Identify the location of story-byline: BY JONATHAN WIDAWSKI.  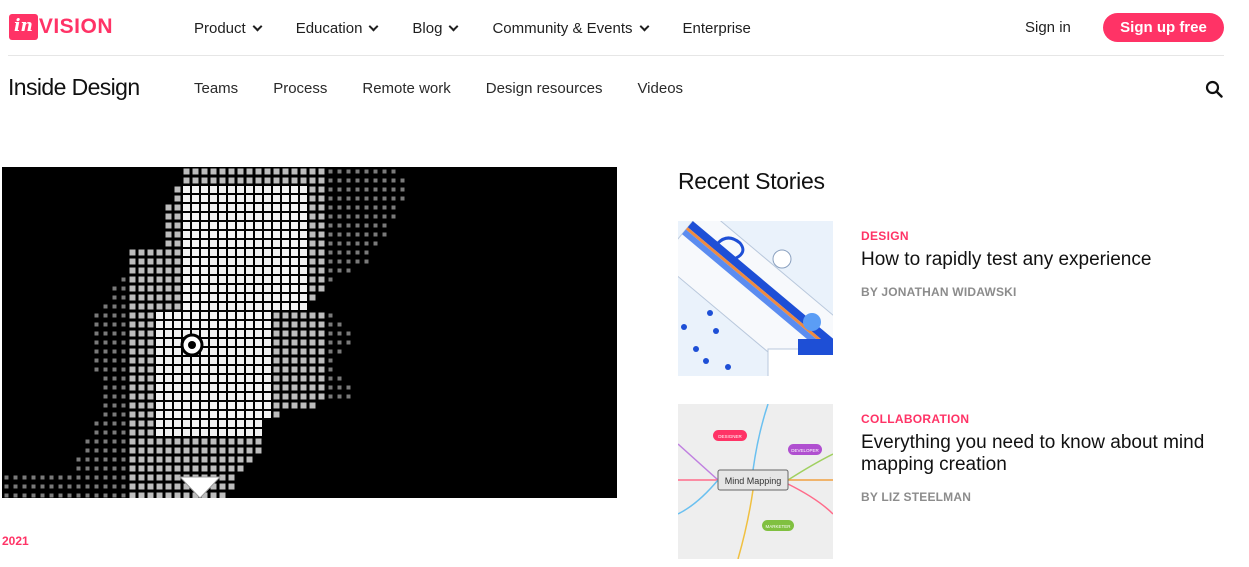
(939, 292).